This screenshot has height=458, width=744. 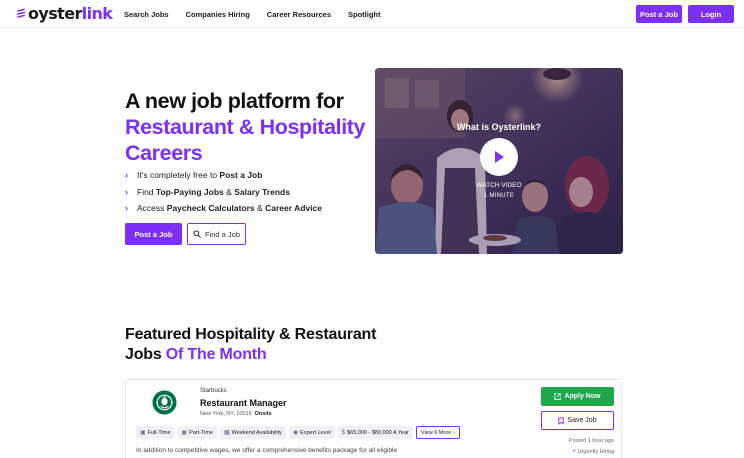 I want to click on work-type: Onsite, so click(x=263, y=414).